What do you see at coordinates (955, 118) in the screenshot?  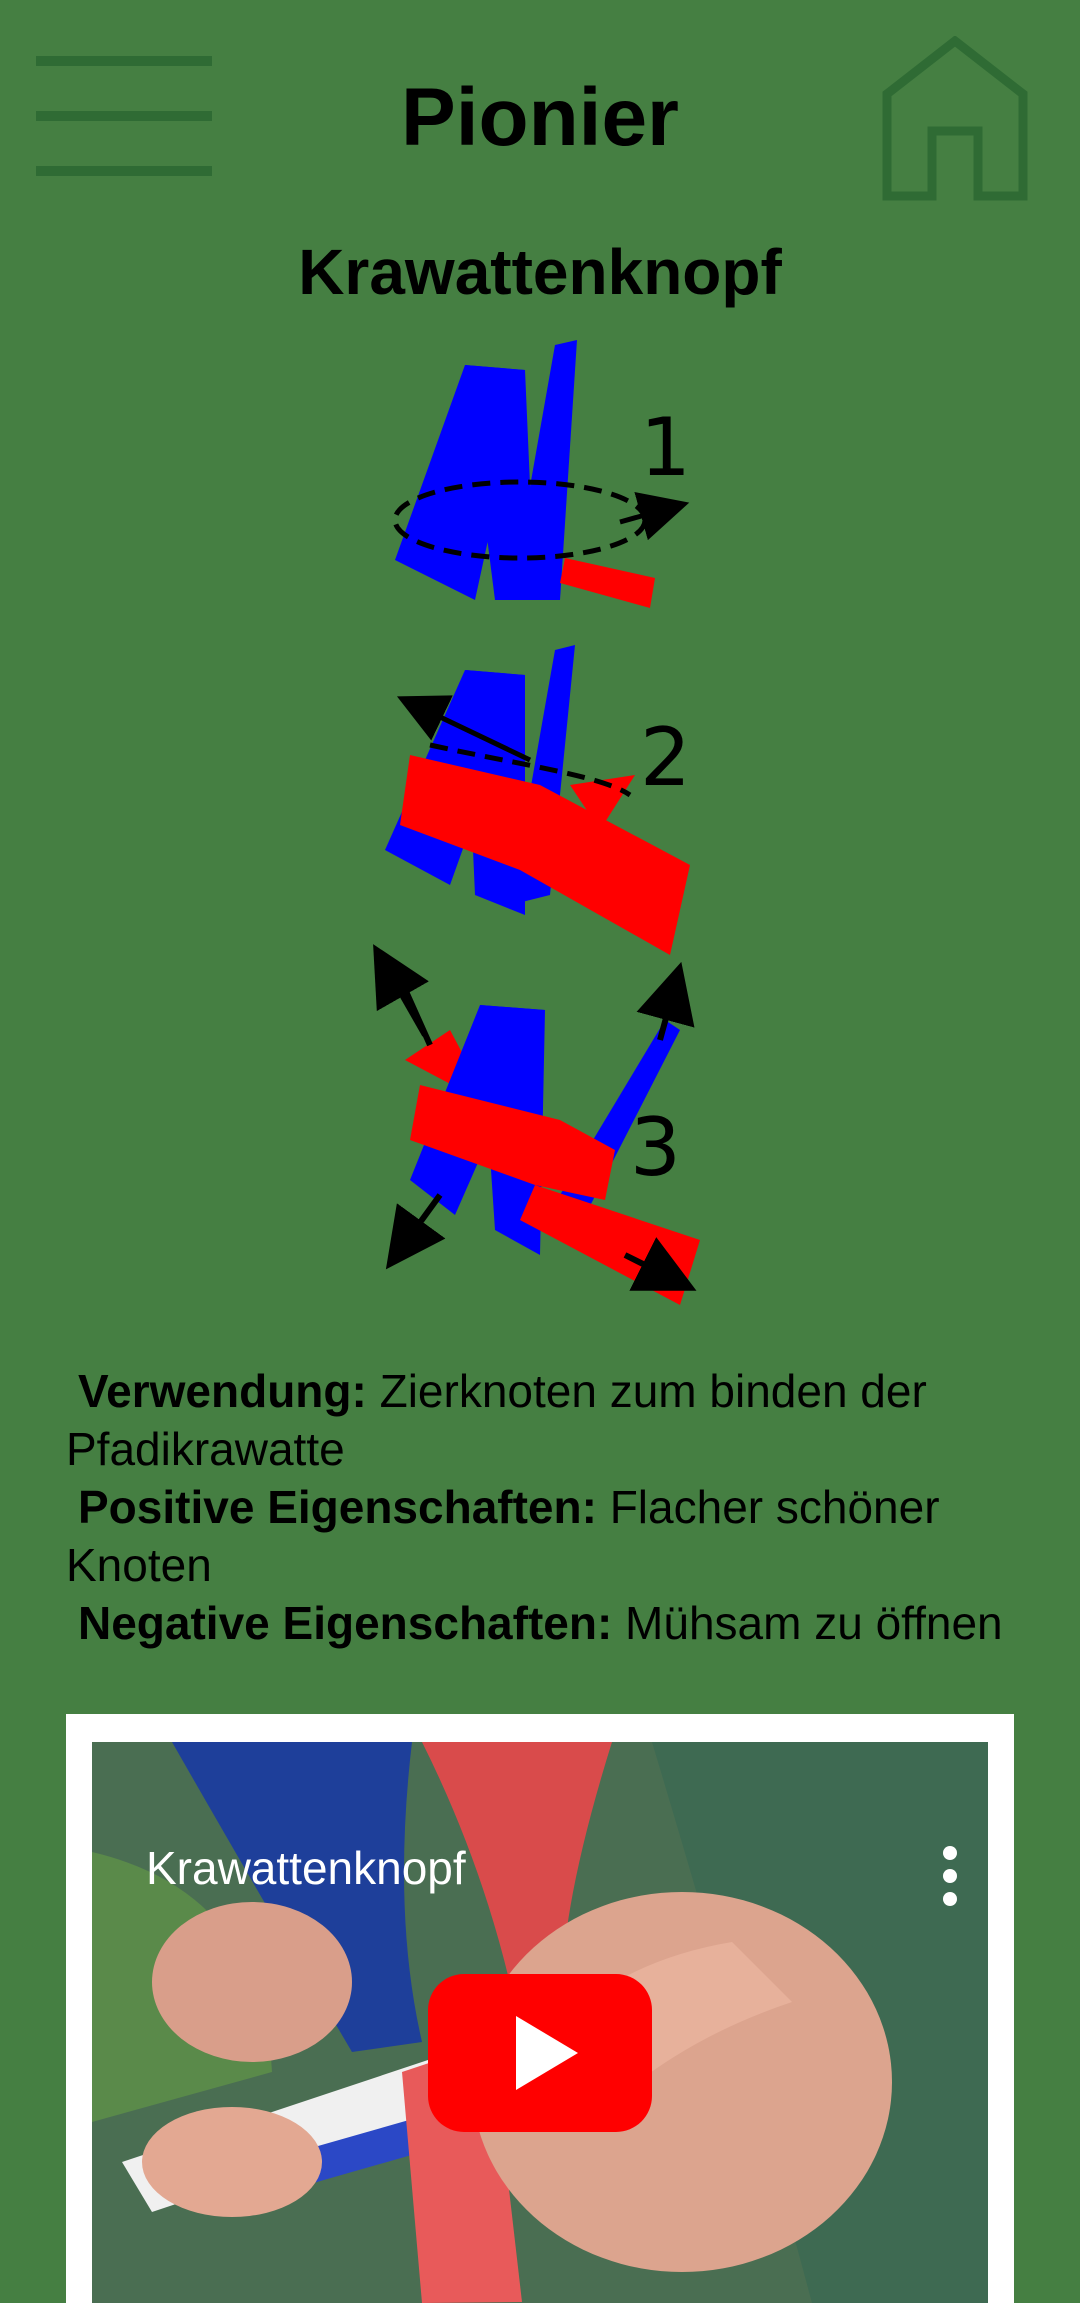 I see `home-icon` at bounding box center [955, 118].